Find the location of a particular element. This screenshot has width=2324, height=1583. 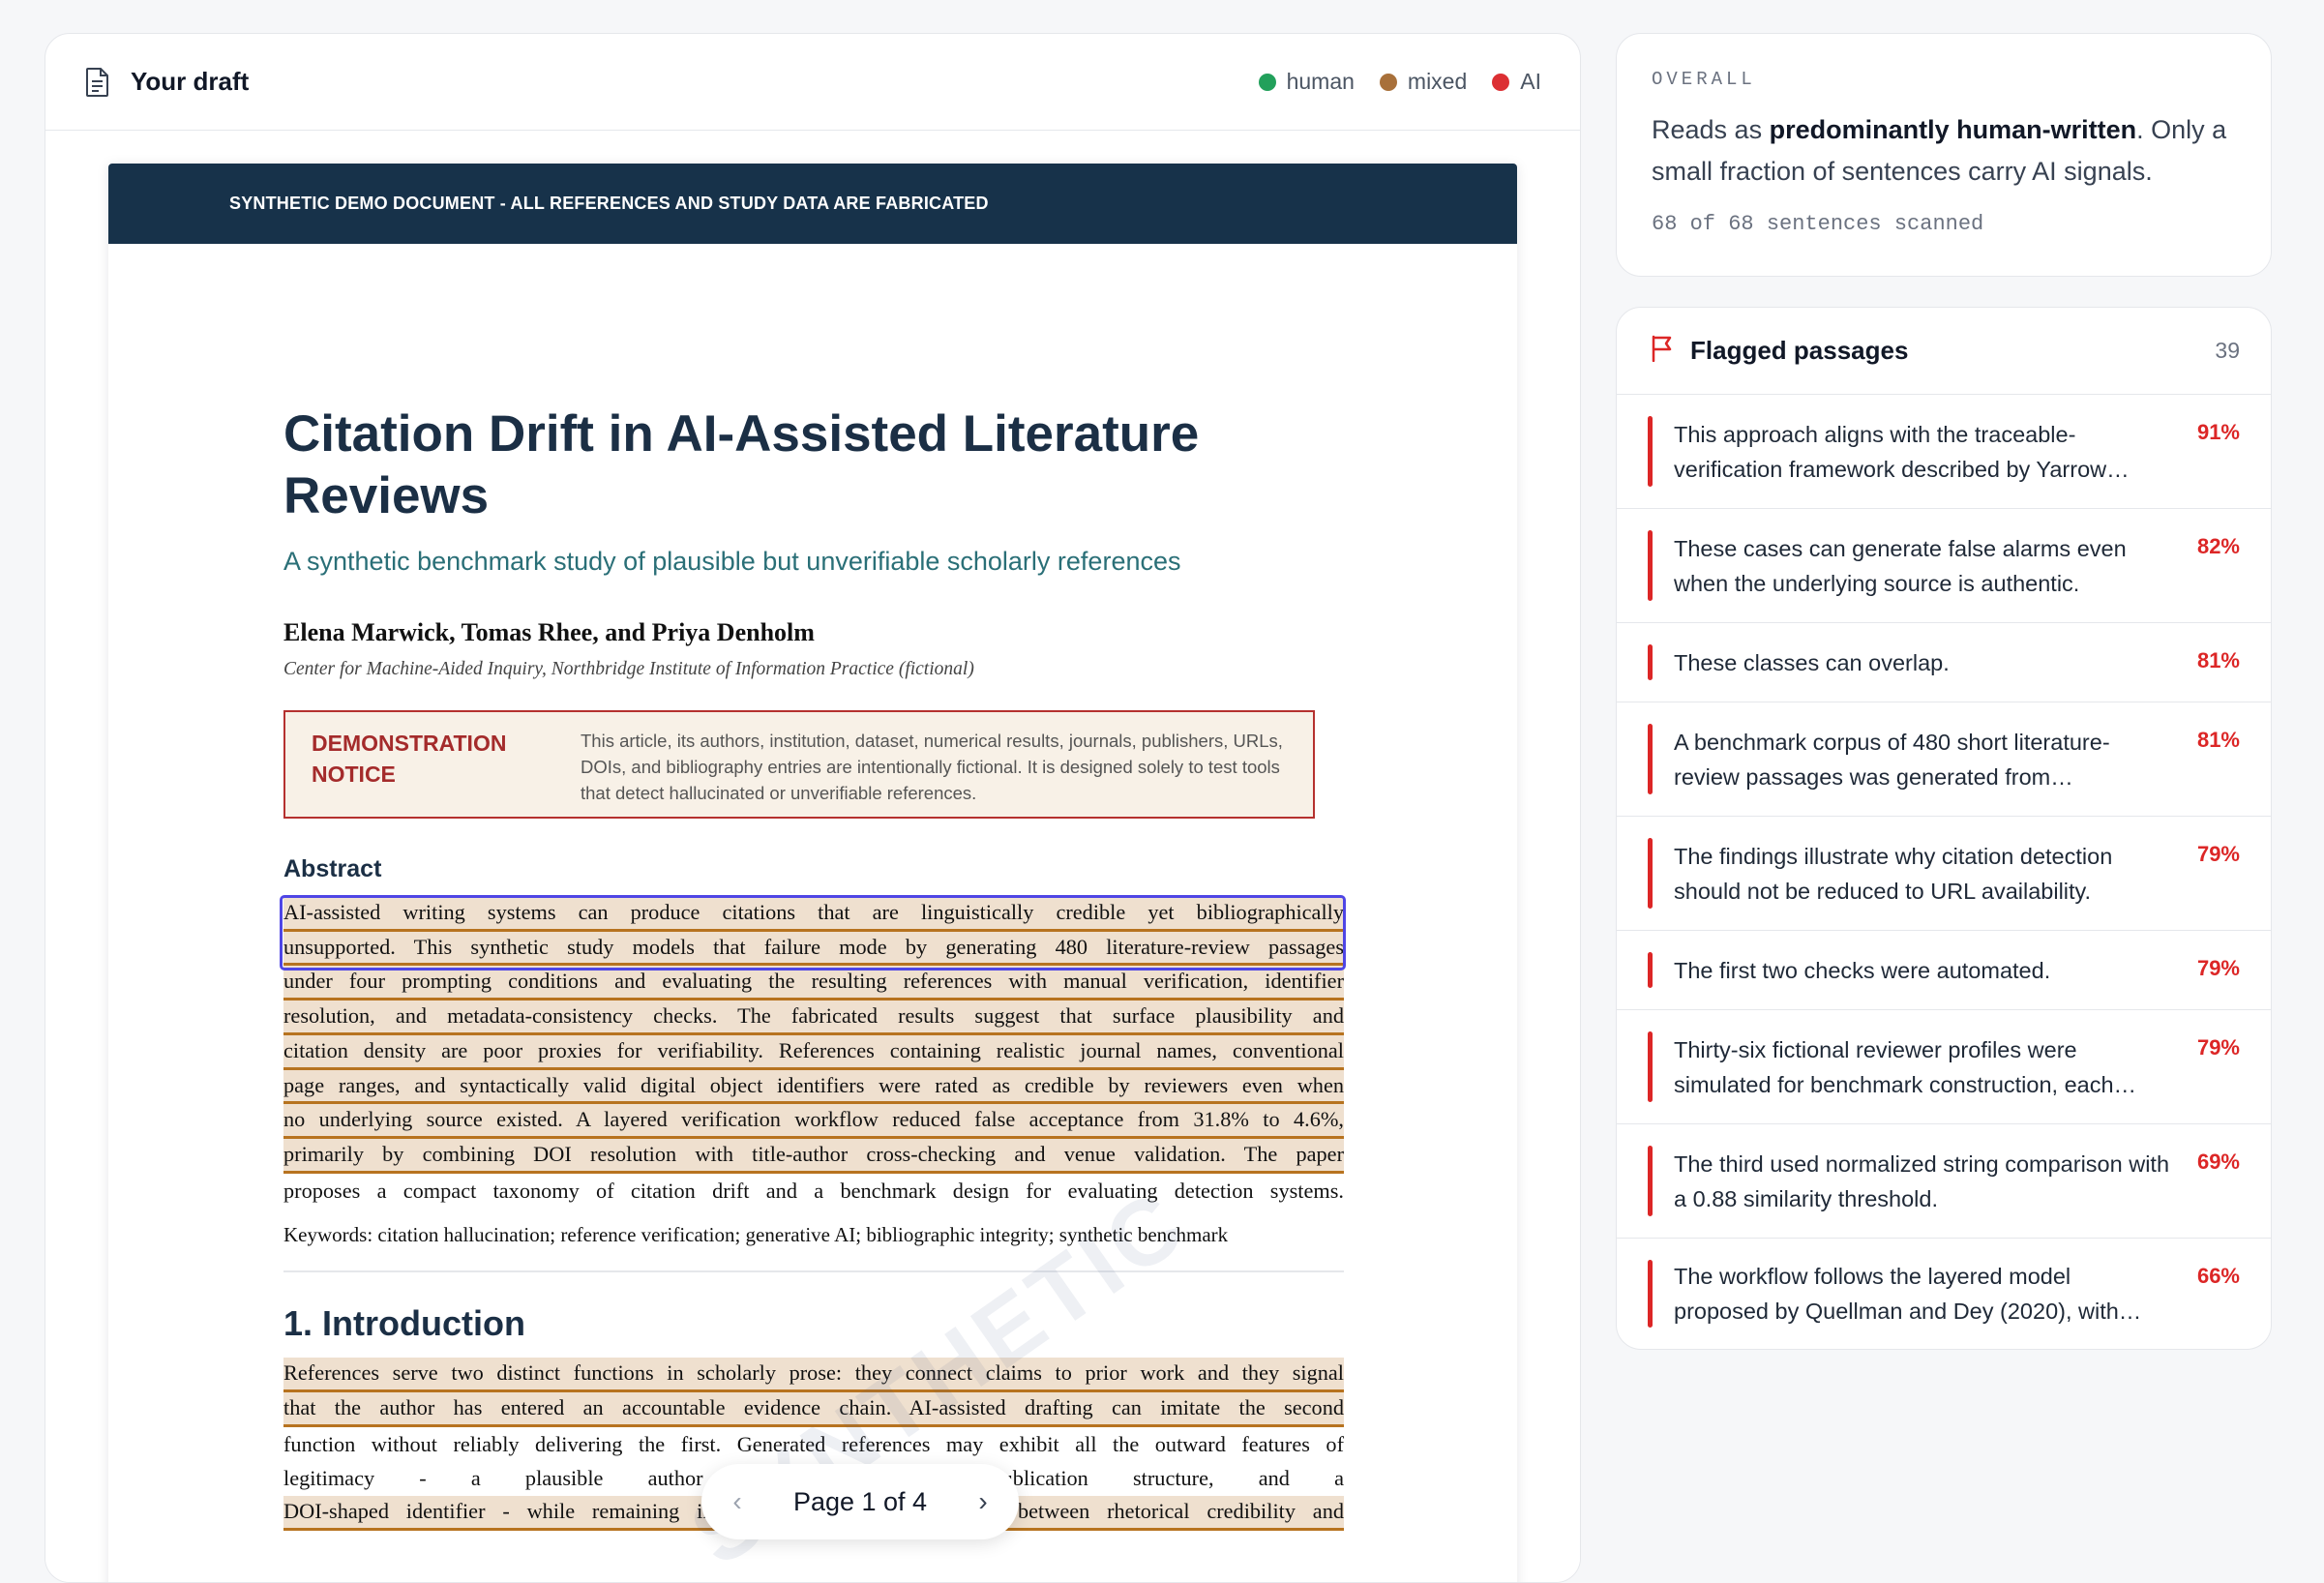

flagged-item-text: The first two checks were automated. is located at coordinates (1863, 970).